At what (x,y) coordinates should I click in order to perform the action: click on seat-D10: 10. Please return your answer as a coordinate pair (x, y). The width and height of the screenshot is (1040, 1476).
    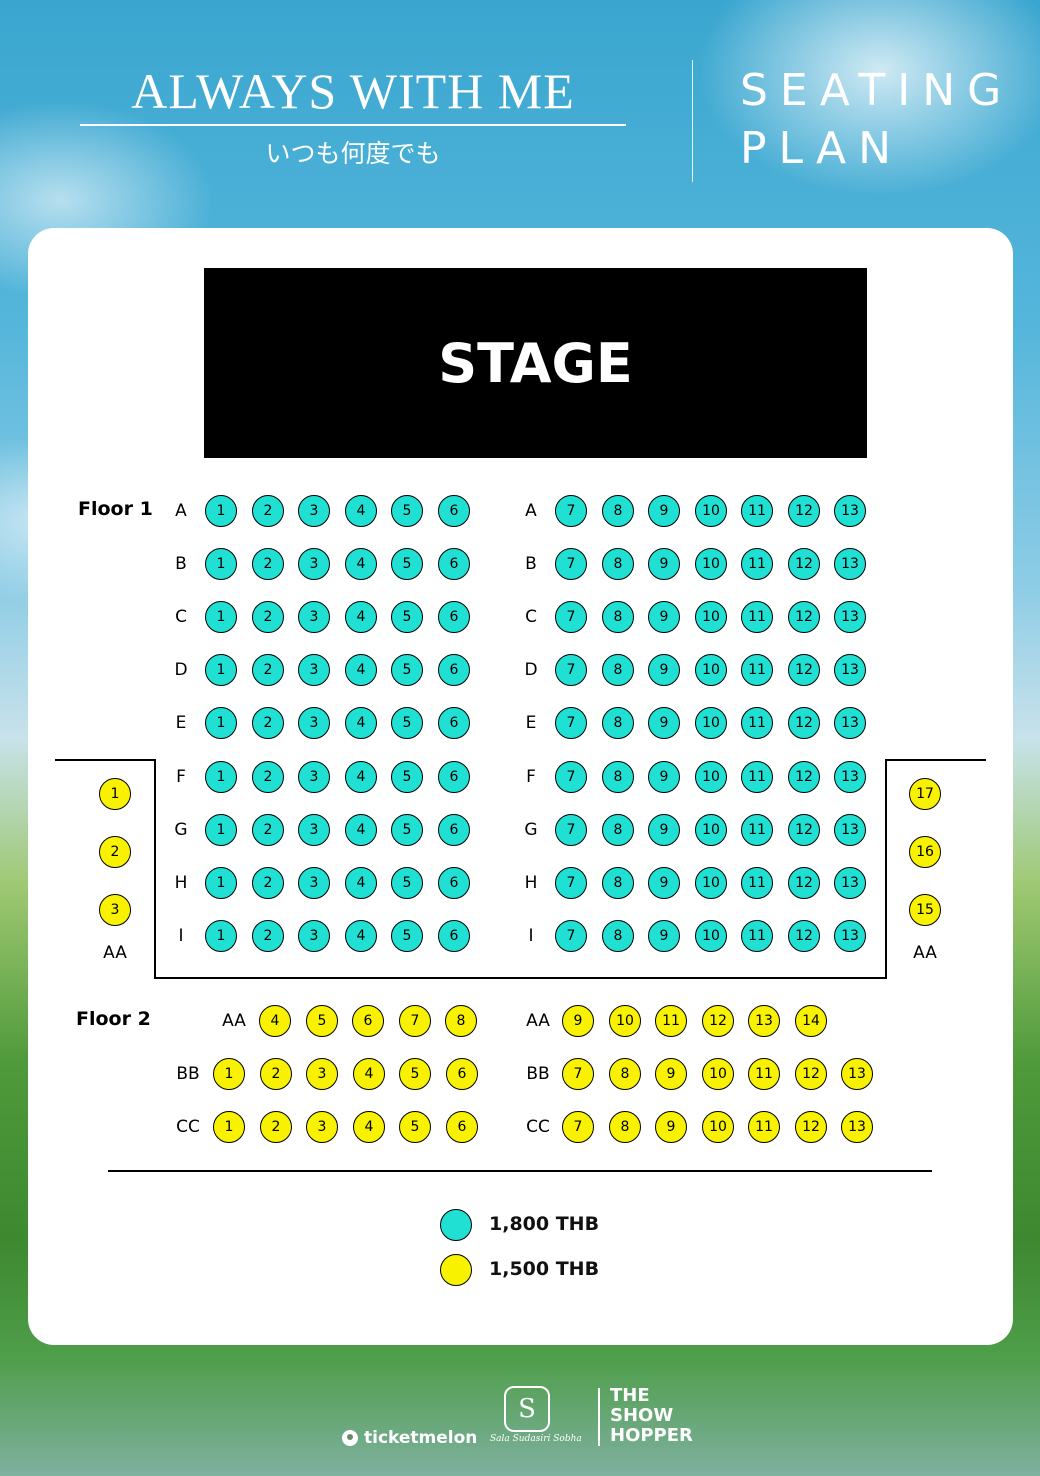
    Looking at the image, I should click on (711, 670).